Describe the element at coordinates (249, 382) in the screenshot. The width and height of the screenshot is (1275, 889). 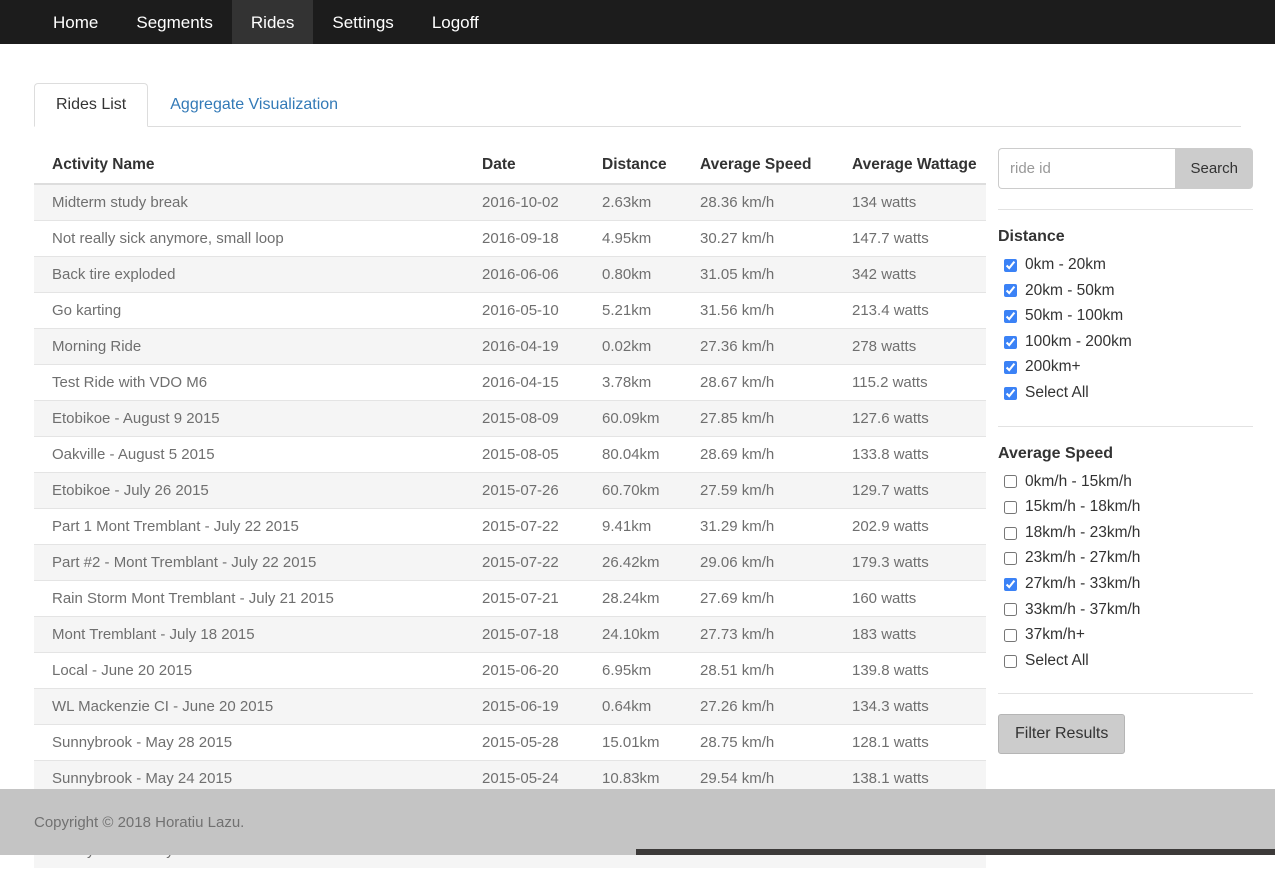
I see `cell-activity-name: Test Ride with VDO M6` at that location.